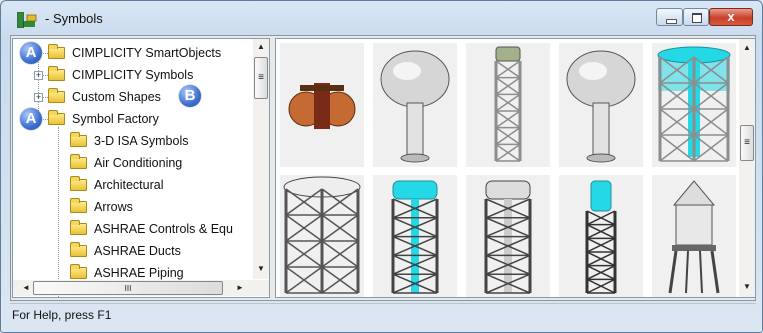  I want to click on status-bar: For Help, press F1, so click(383, 315).